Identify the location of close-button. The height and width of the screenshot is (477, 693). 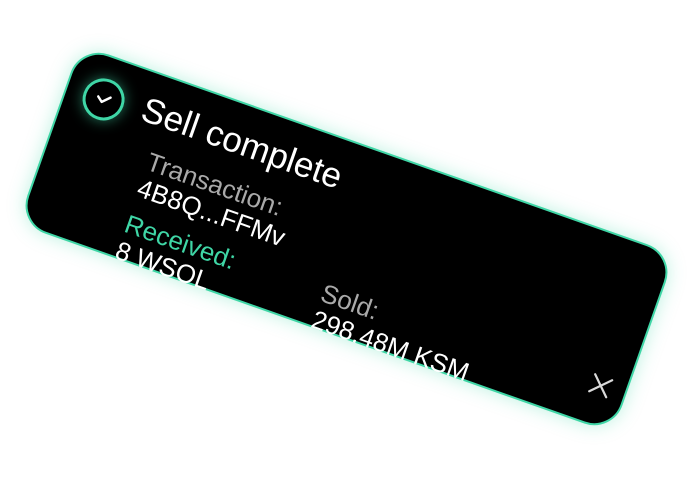
(600, 385).